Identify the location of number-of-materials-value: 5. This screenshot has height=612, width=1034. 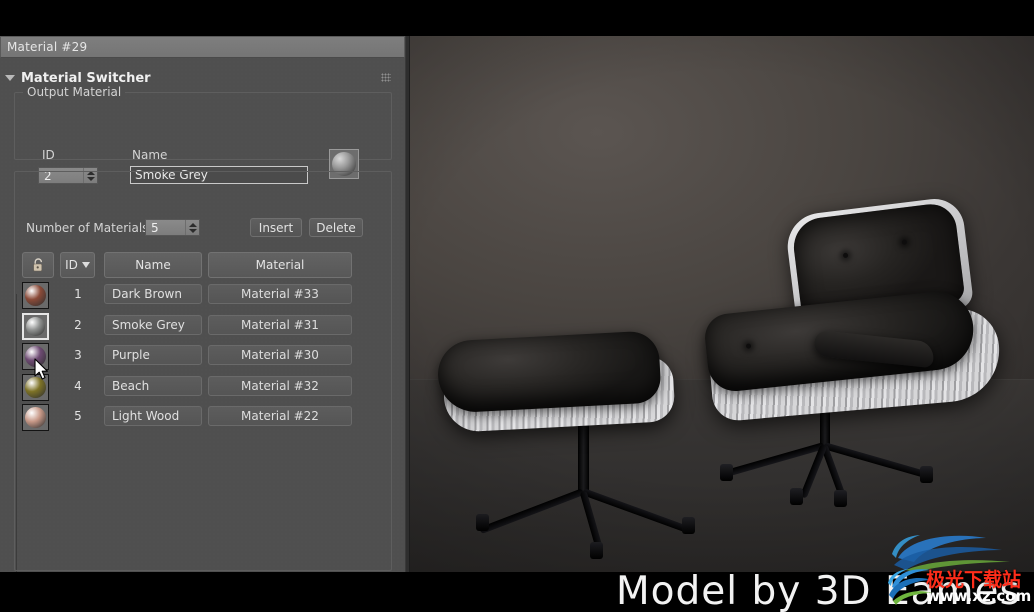
(155, 227).